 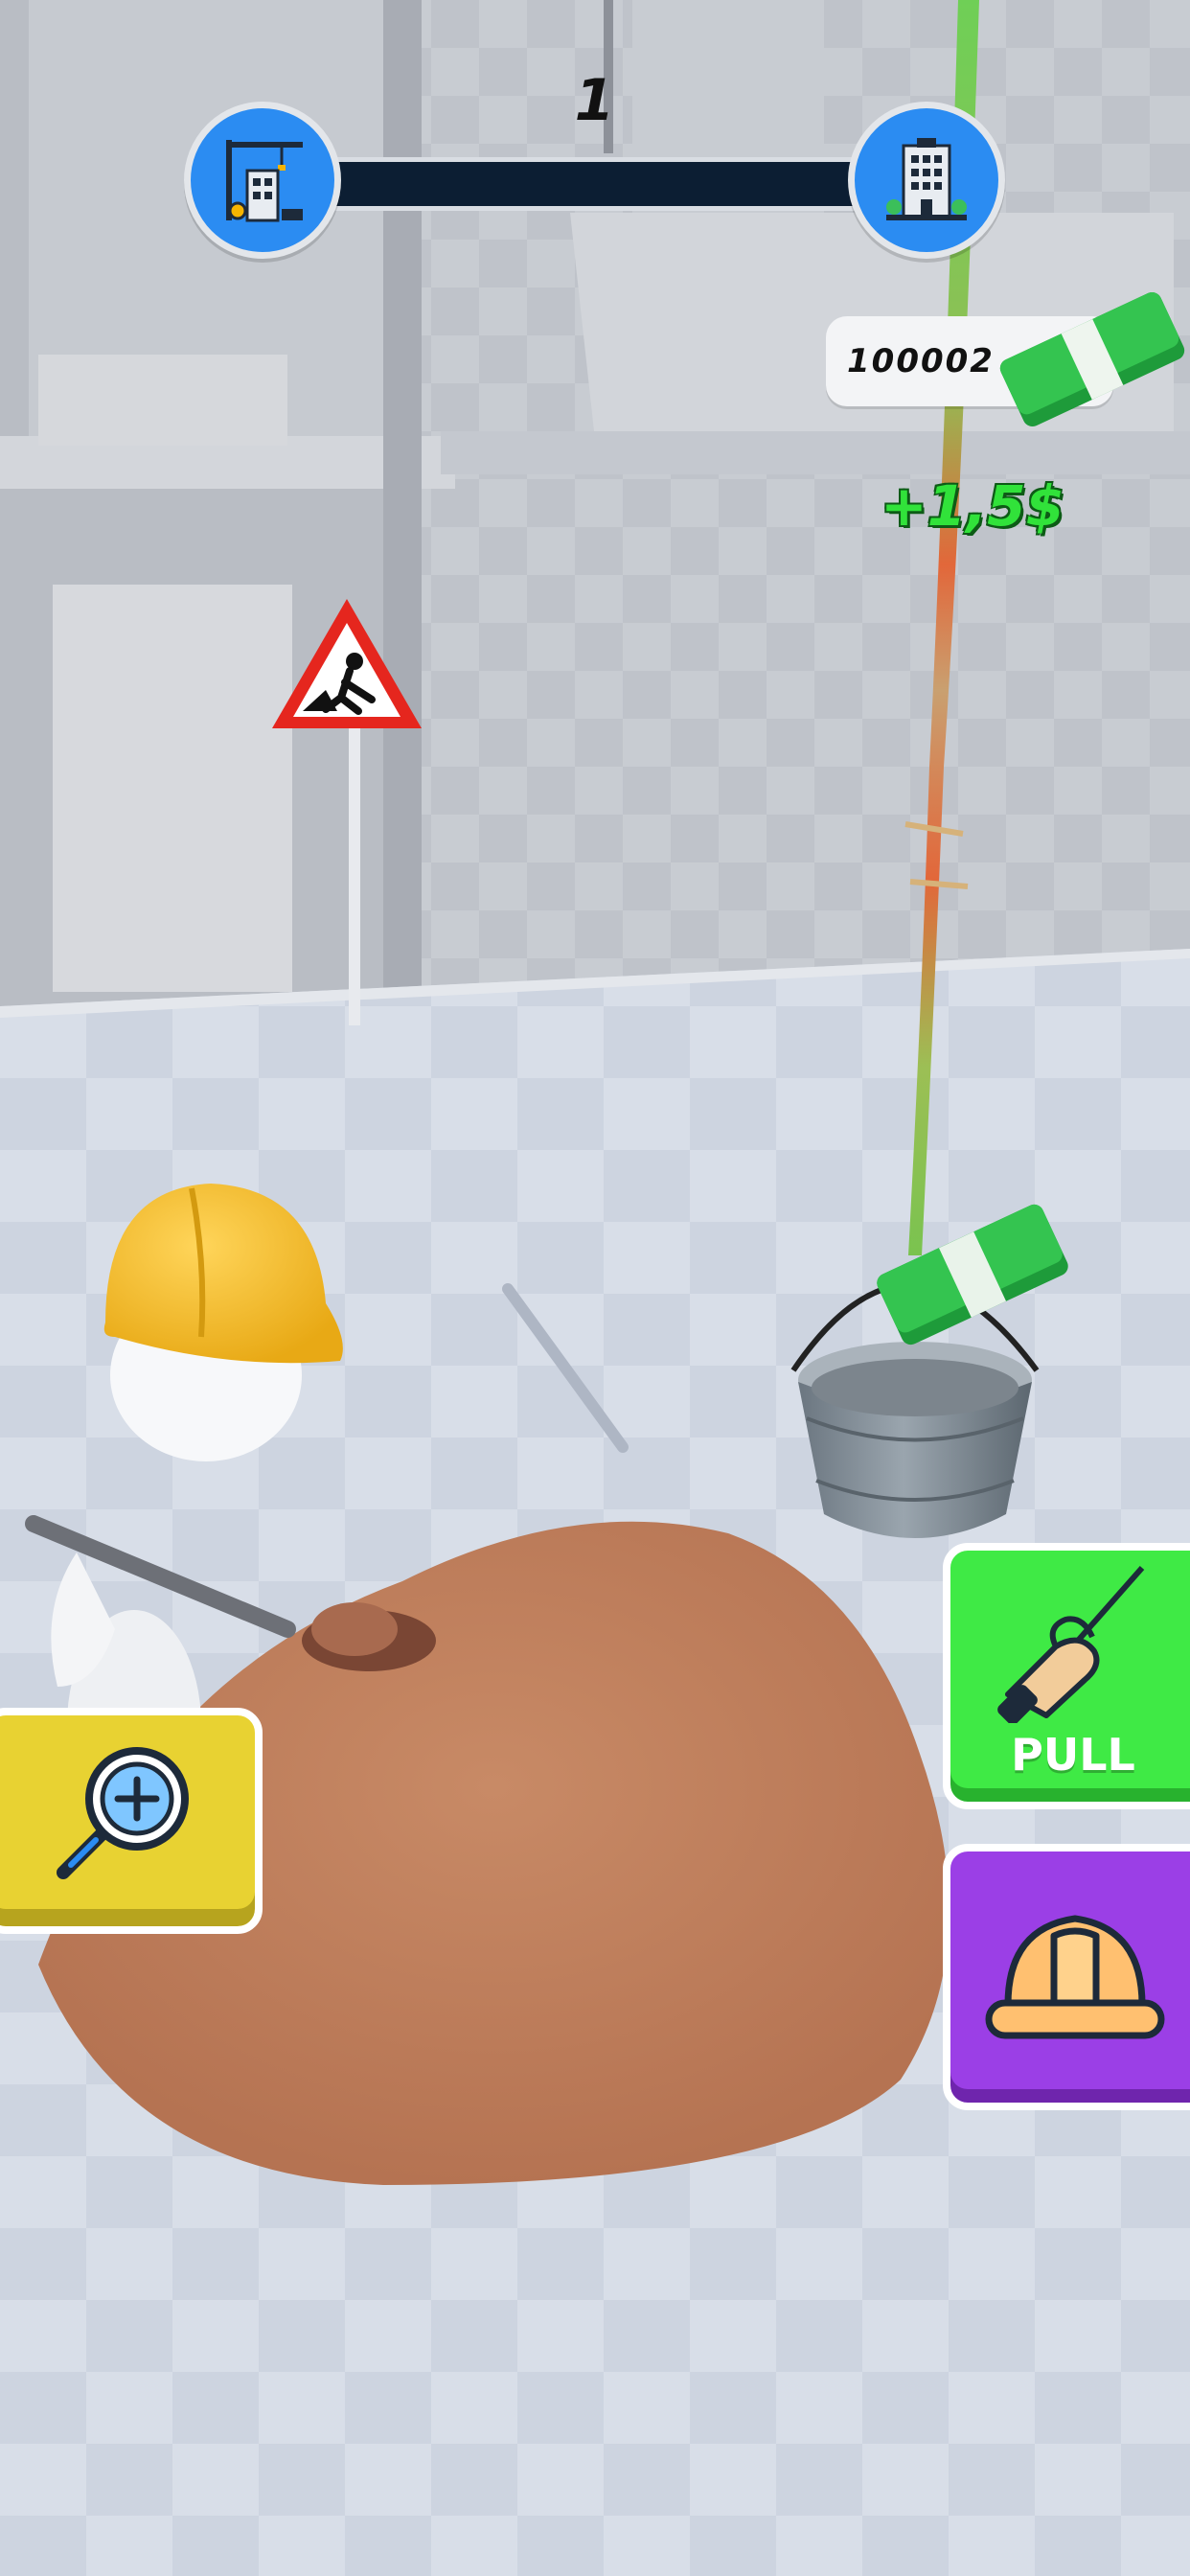 I want to click on start-stage-badge, so click(x=263, y=181).